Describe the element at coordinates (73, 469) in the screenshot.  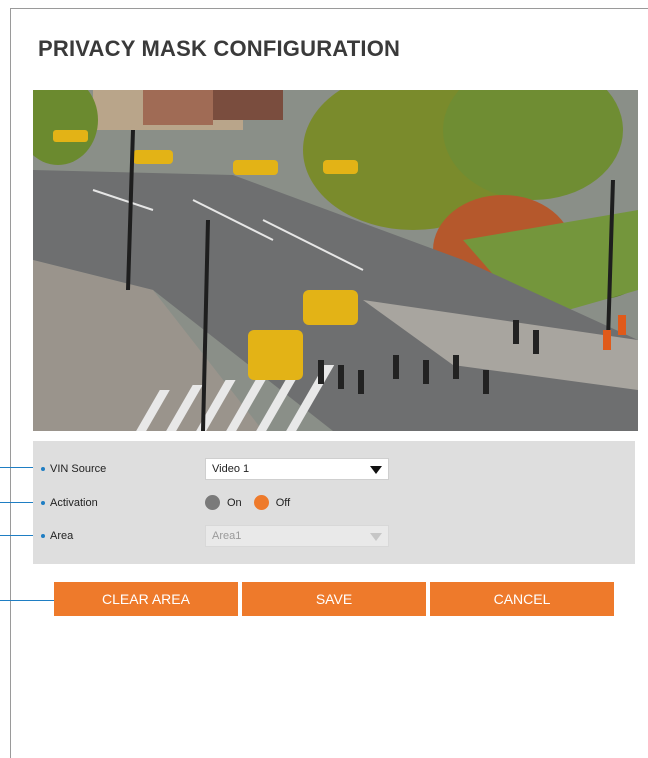
I see `vin-source-label: VIN Source` at that location.